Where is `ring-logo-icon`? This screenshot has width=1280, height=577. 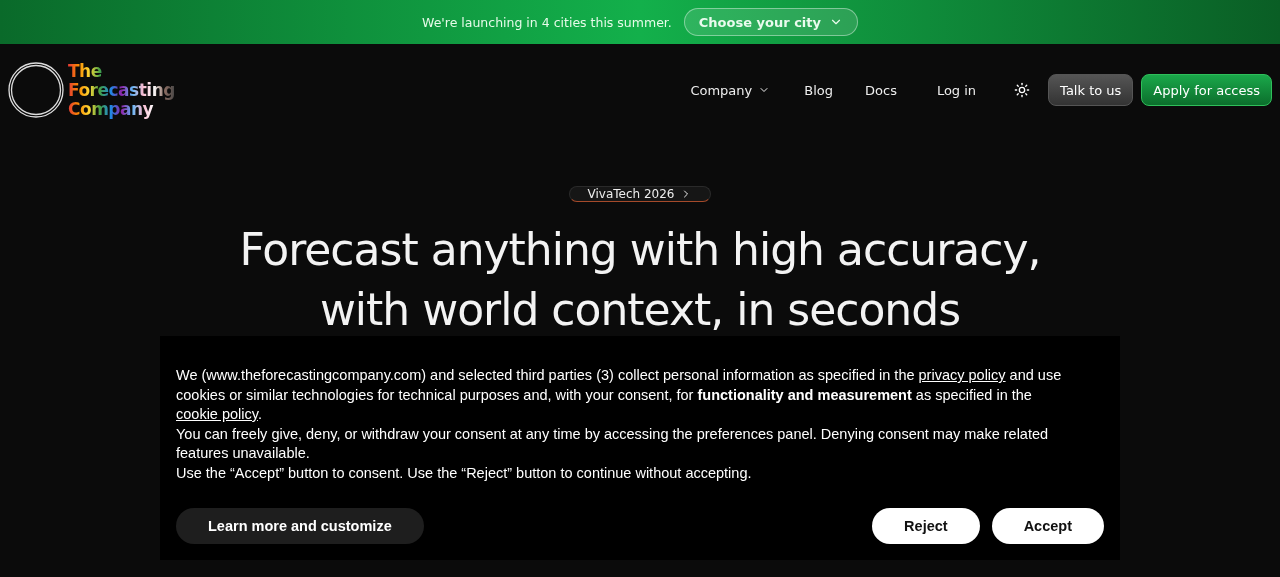
ring-logo-icon is located at coordinates (36, 90).